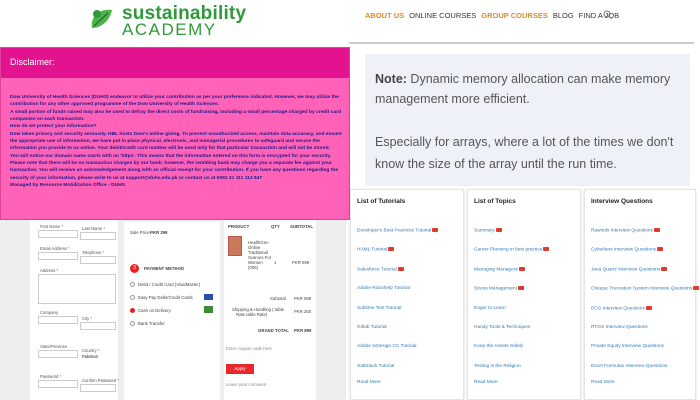  I want to click on nav-group-courses: GROUP COURSES, so click(514, 15).